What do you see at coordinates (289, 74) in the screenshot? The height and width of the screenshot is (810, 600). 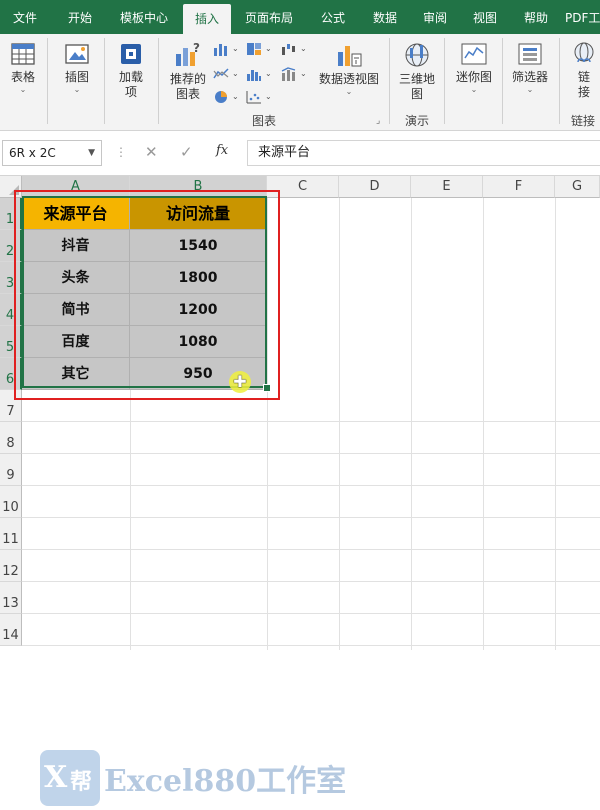 I see `combo-chart-icon` at bounding box center [289, 74].